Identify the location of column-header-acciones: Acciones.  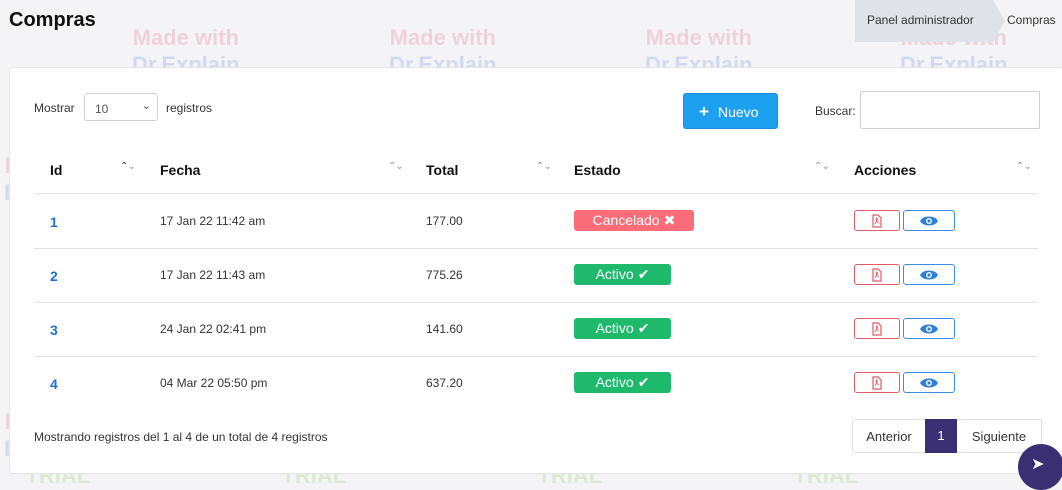
(885, 170).